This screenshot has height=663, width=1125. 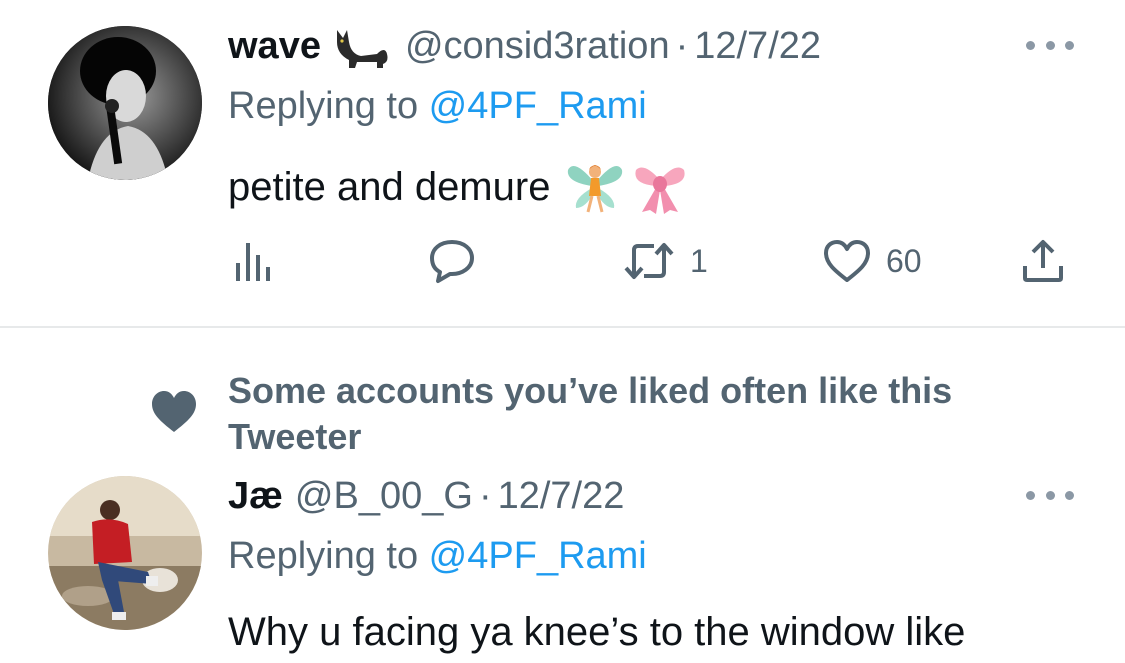 What do you see at coordinates (594, 187) in the screenshot?
I see `fairy-emoji` at bounding box center [594, 187].